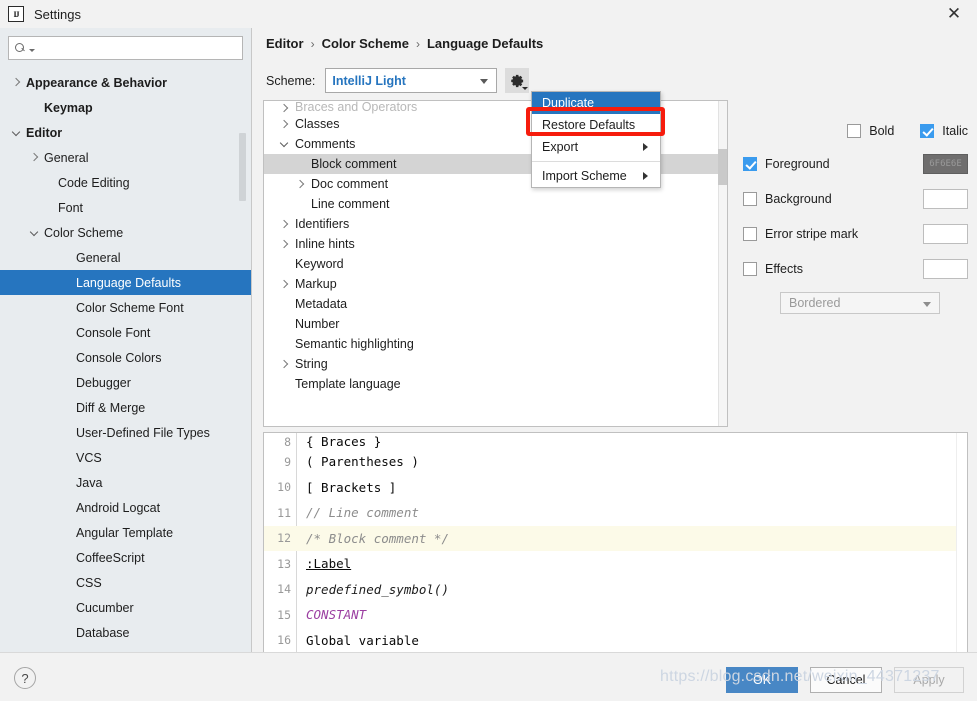 This screenshot has width=977, height=701. I want to click on sidebar-item-cucumber: Cucumber, so click(125, 607).